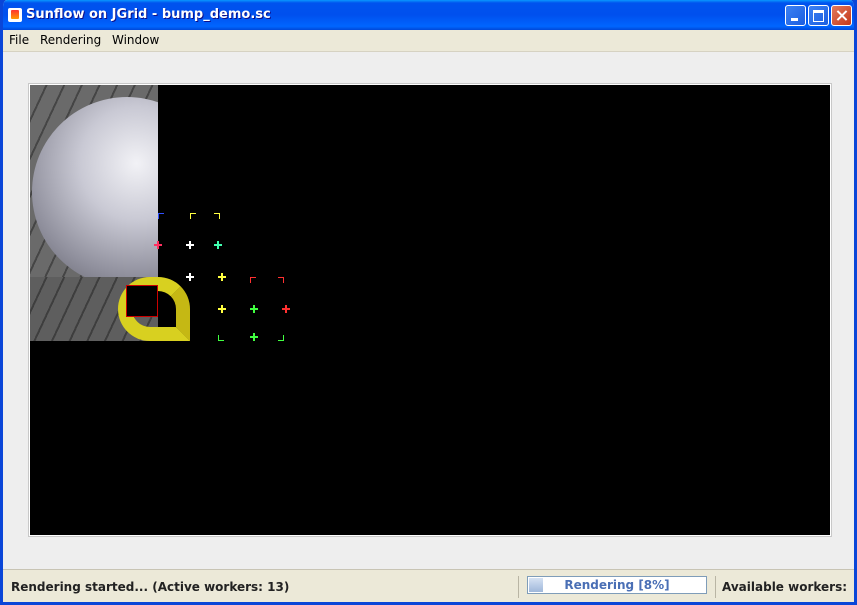  I want to click on window-title: Sunflow on JGrid - bump_demo.sc, so click(148, 14).